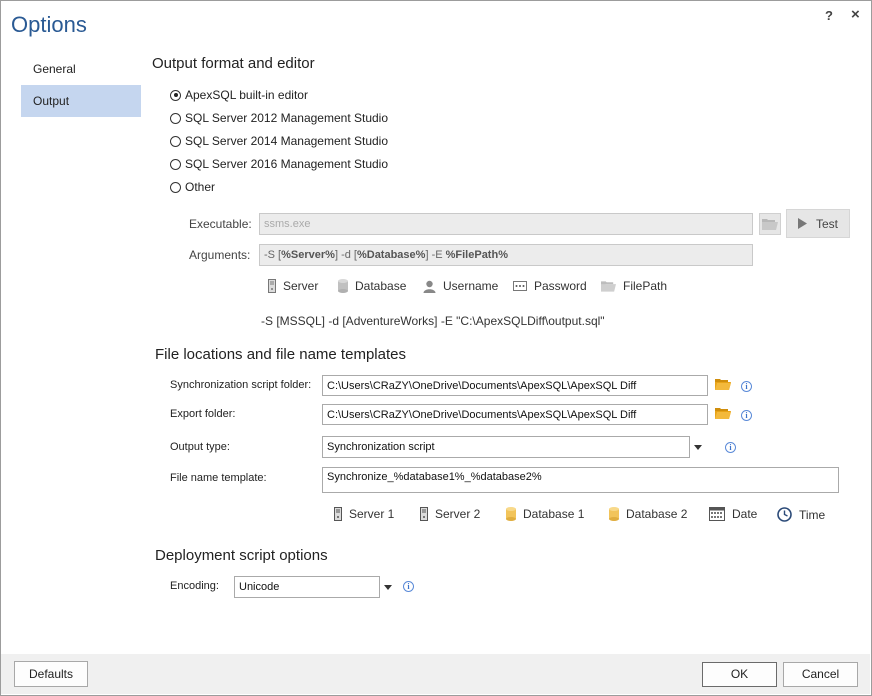 This screenshot has width=872, height=696. What do you see at coordinates (200, 447) in the screenshot?
I see `output-type-label: Output type:` at bounding box center [200, 447].